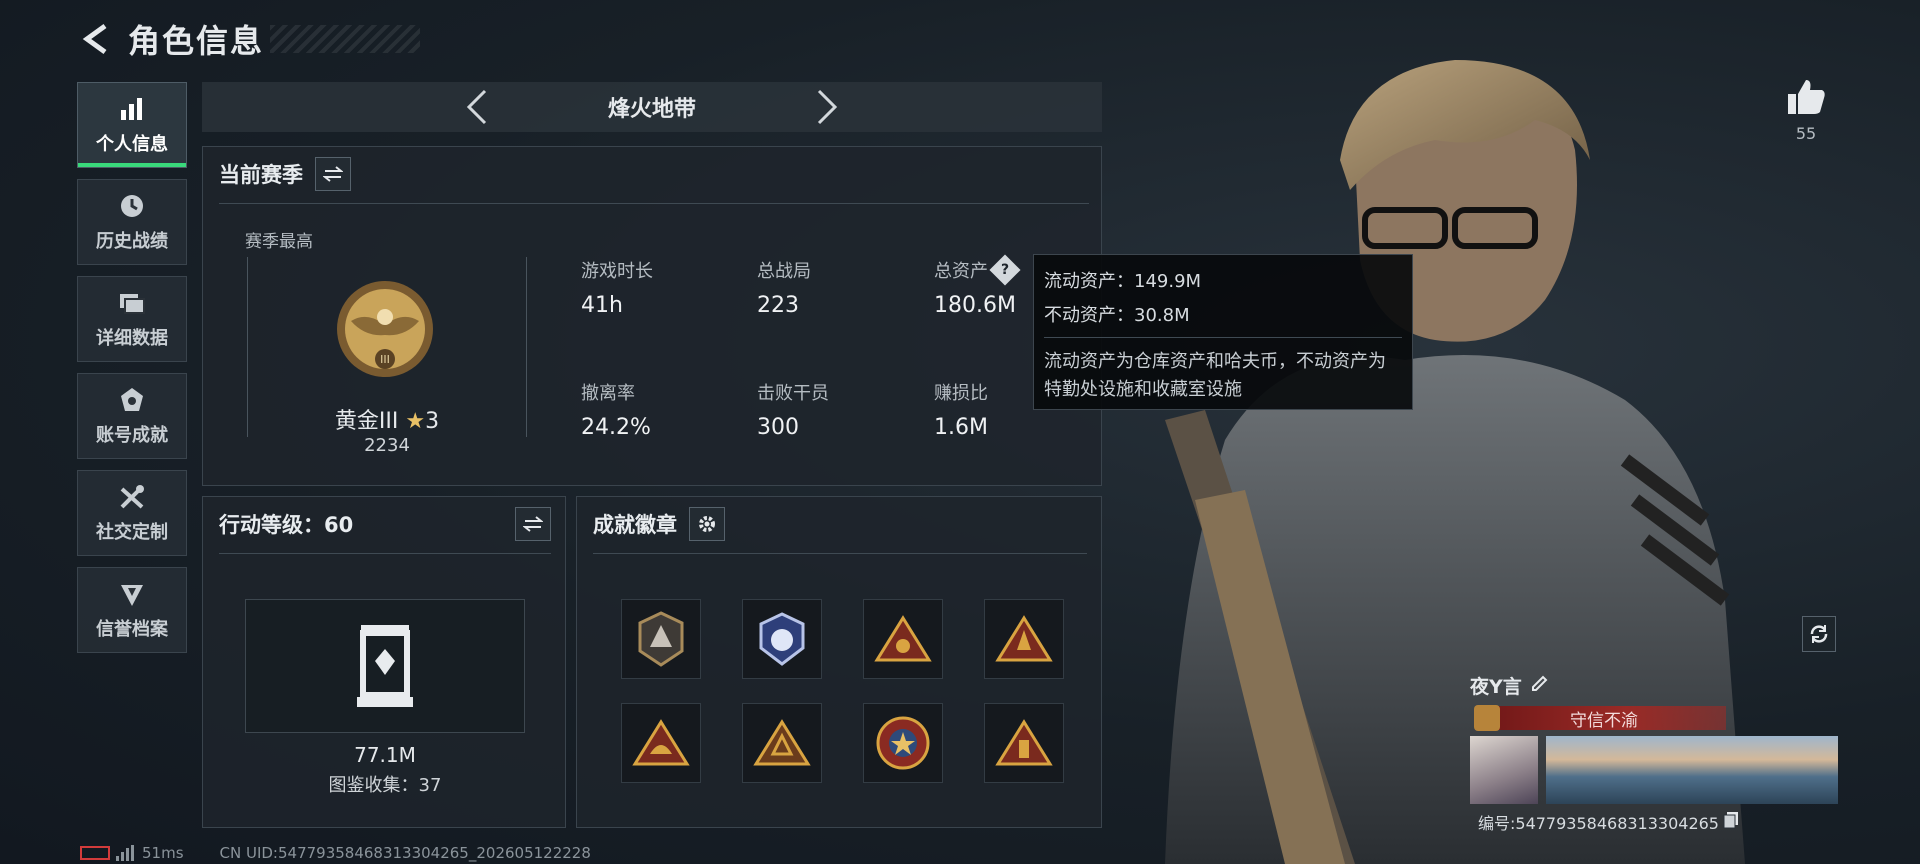 The width and height of the screenshot is (1920, 864). What do you see at coordinates (163, 853) in the screenshot?
I see `ping-value: 51ms` at bounding box center [163, 853].